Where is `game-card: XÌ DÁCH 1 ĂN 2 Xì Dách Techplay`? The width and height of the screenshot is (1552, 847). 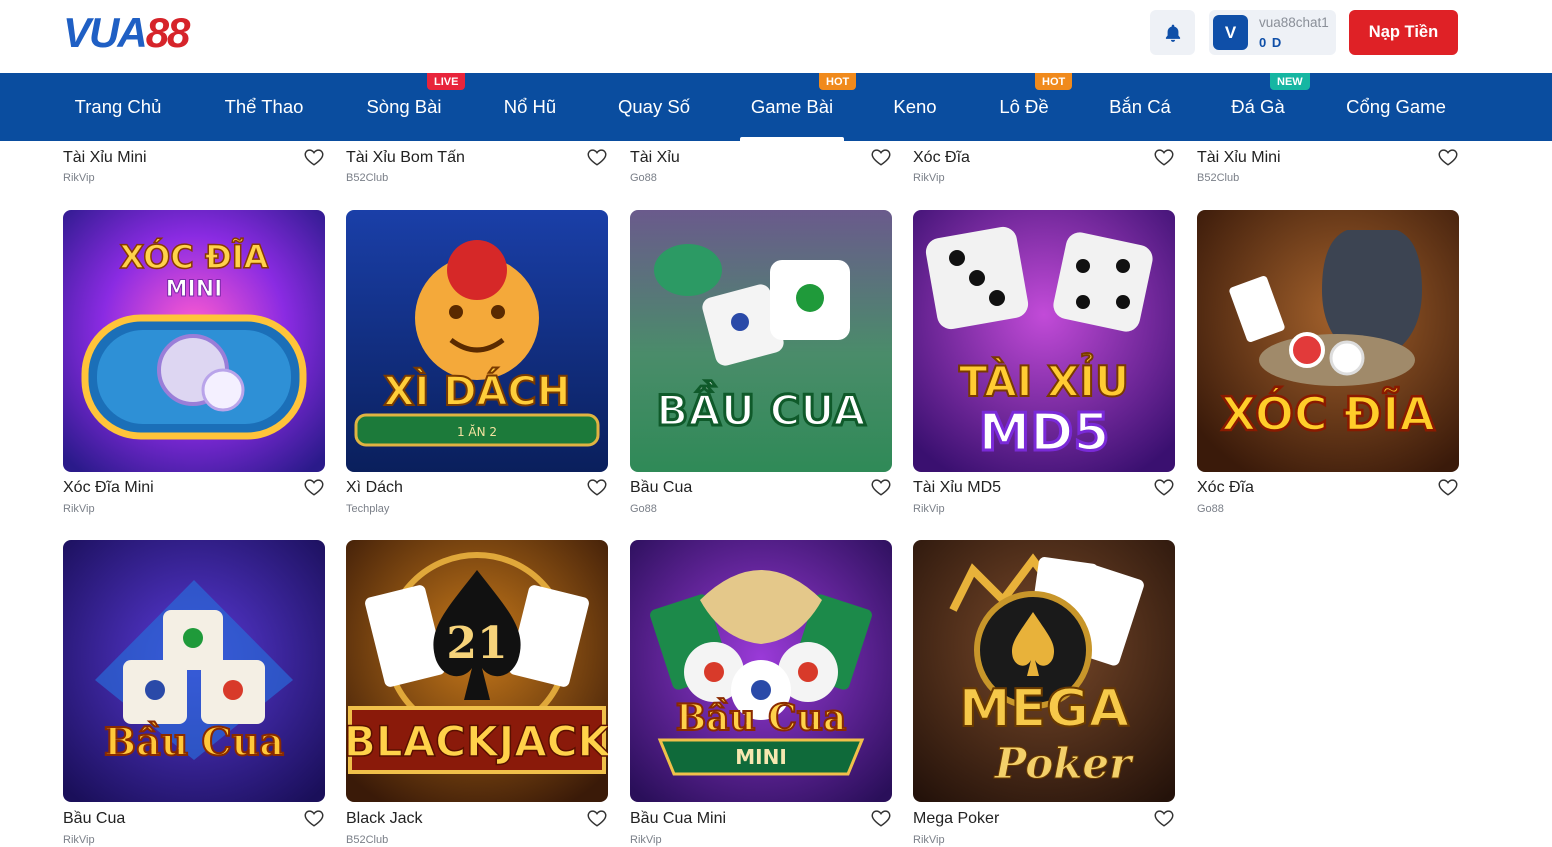 game-card: XÌ DÁCH 1 ĂN 2 Xì Dách Techplay is located at coordinates (477, 365).